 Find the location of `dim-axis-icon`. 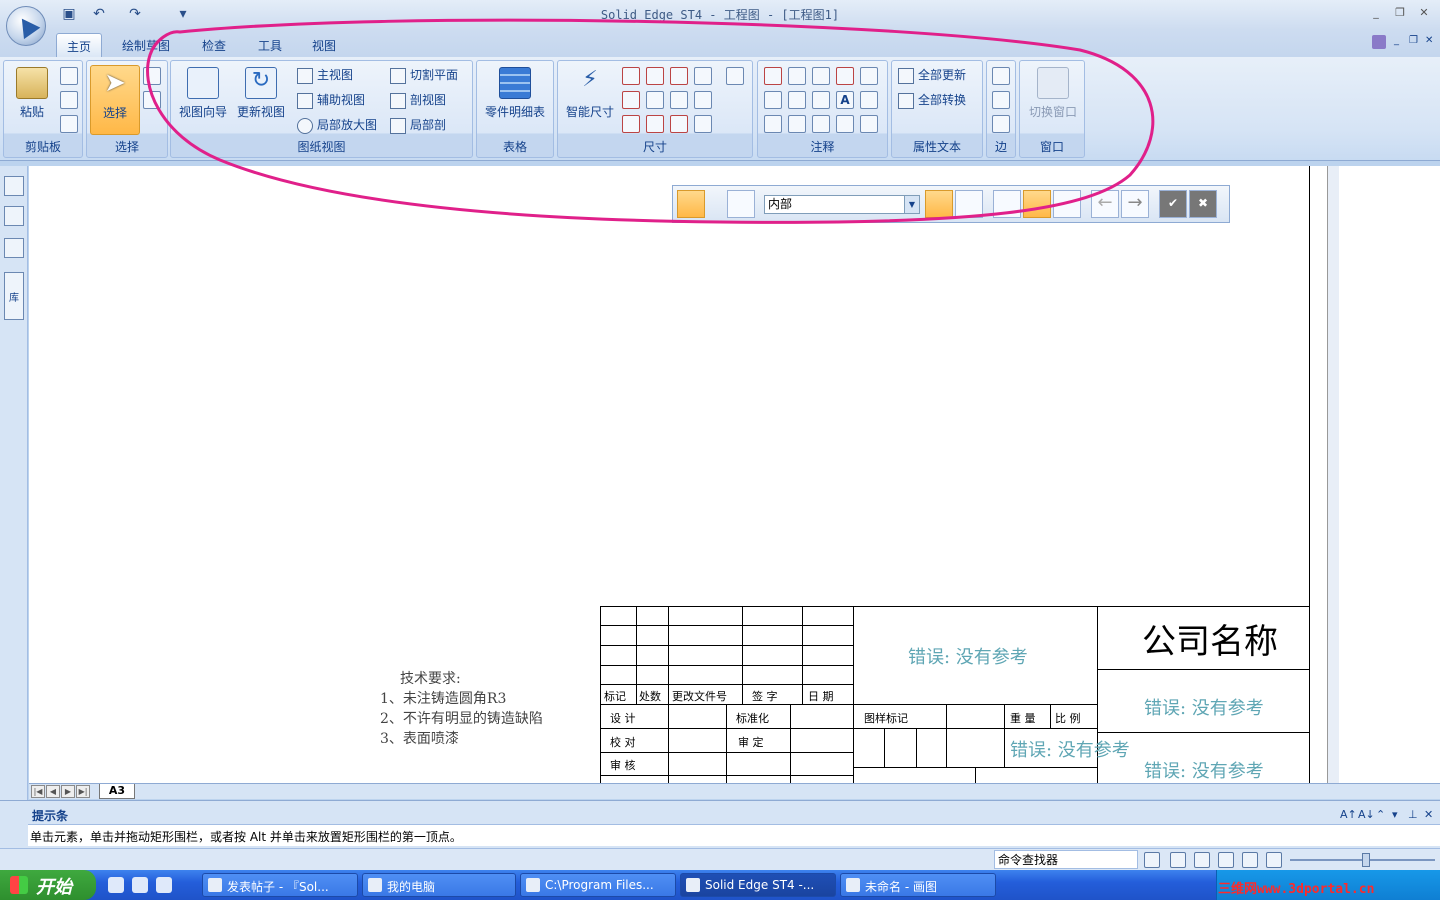

dim-axis-icon is located at coordinates (631, 124).